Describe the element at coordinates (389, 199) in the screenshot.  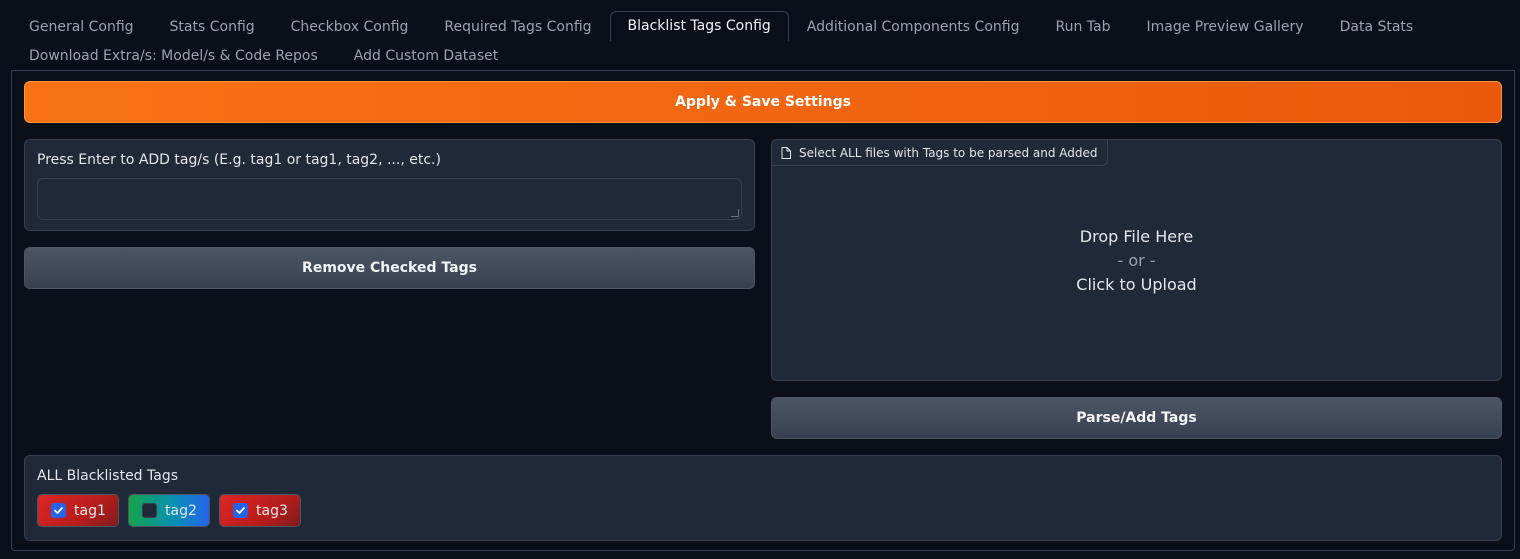
I see `add-tag-input` at that location.